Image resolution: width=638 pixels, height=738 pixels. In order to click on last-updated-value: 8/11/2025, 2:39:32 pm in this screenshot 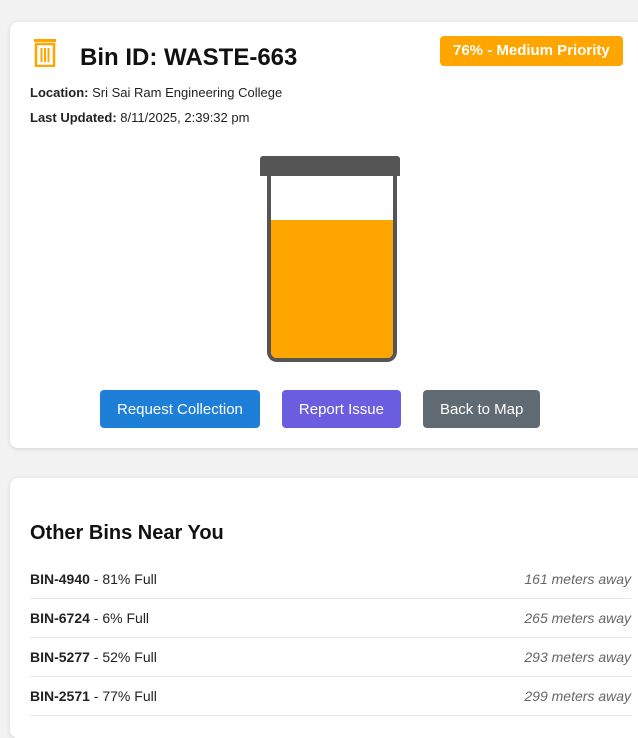, I will do `click(185, 117)`.